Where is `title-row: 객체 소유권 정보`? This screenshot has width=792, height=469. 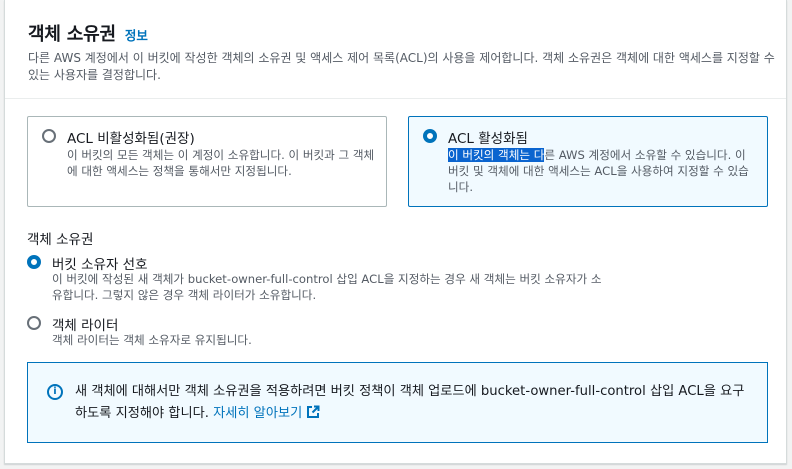 title-row: 객체 소유권 정보 is located at coordinates (88, 33).